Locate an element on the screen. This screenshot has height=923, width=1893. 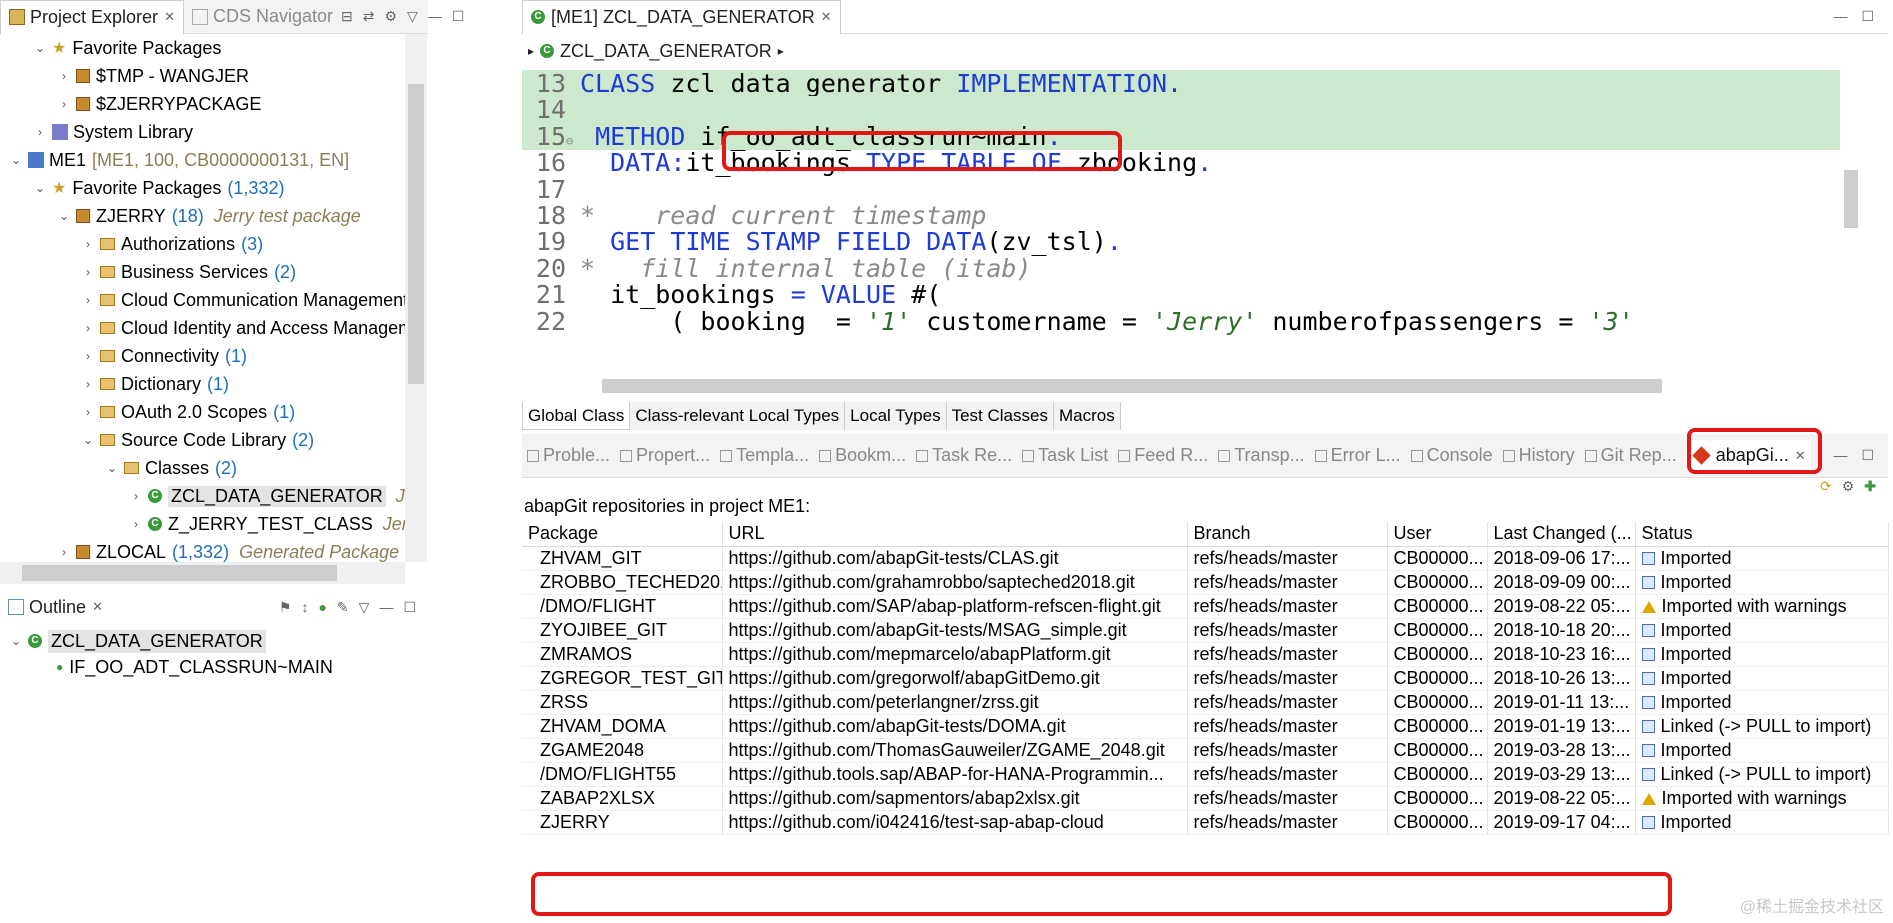
sort-icon: ↕ is located at coordinates (304, 607).